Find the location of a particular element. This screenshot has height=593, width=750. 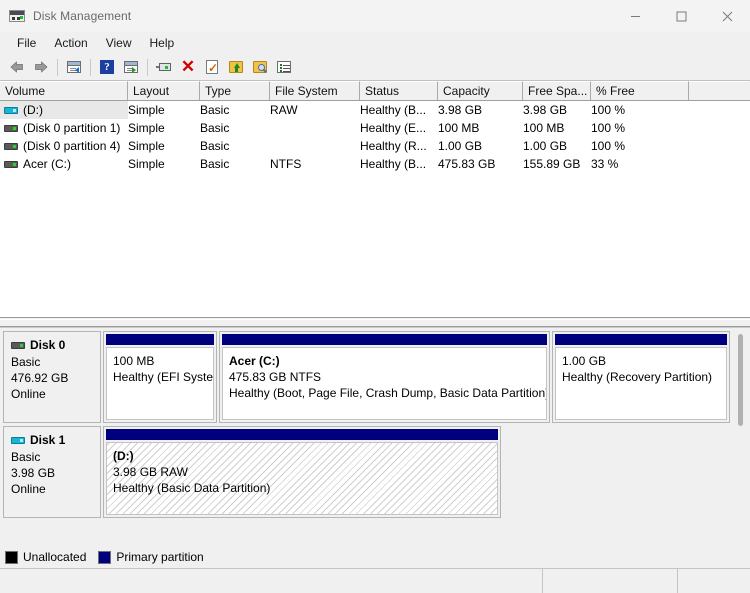

legend-swatch-primary-partition is located at coordinates (105, 557).